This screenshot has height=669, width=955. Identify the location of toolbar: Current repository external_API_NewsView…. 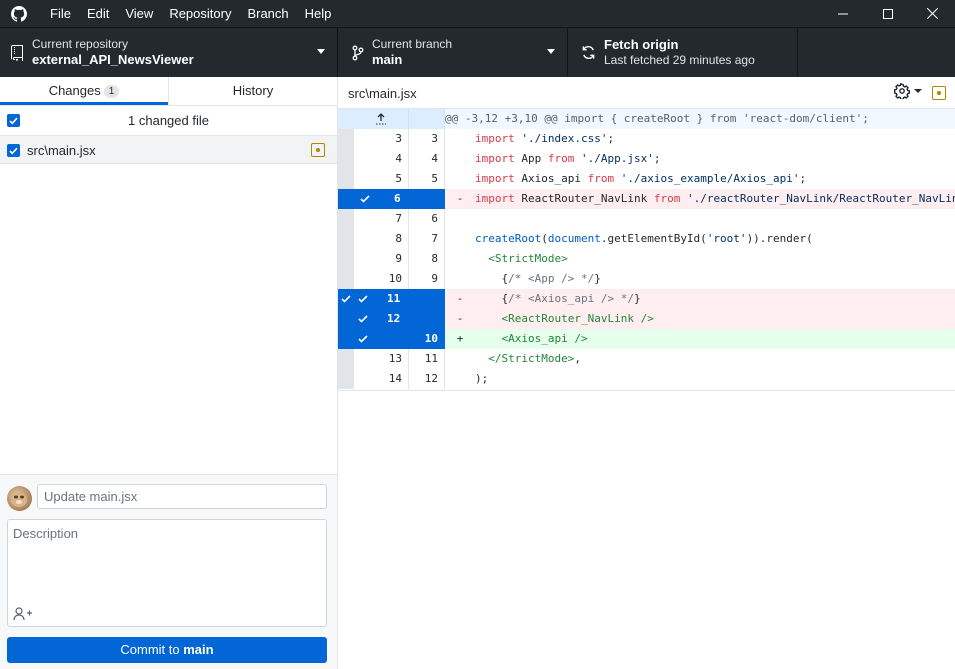
(477, 52).